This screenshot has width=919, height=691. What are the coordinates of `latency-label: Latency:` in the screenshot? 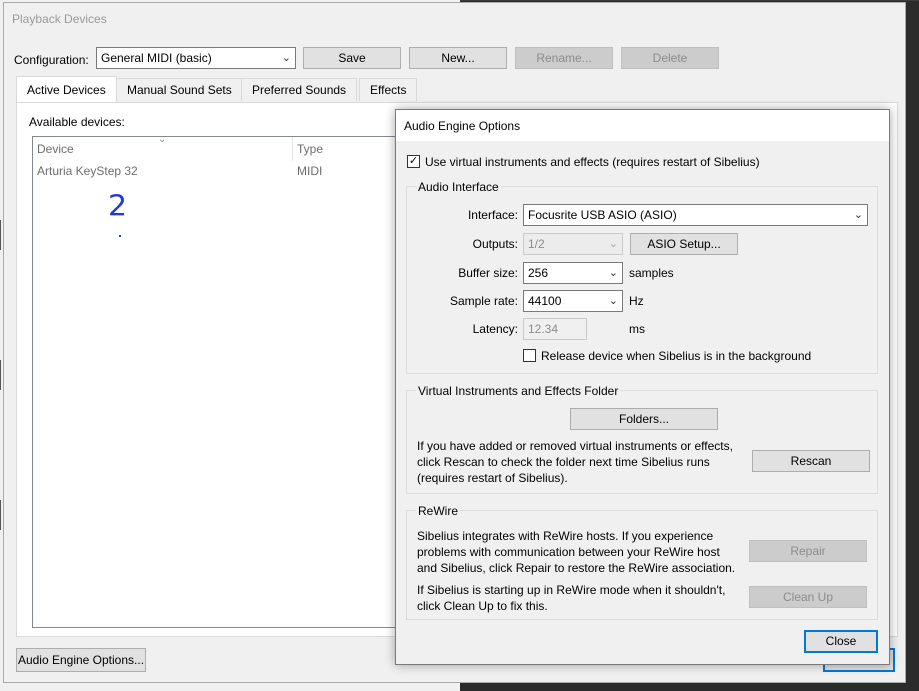 It's located at (495, 329).